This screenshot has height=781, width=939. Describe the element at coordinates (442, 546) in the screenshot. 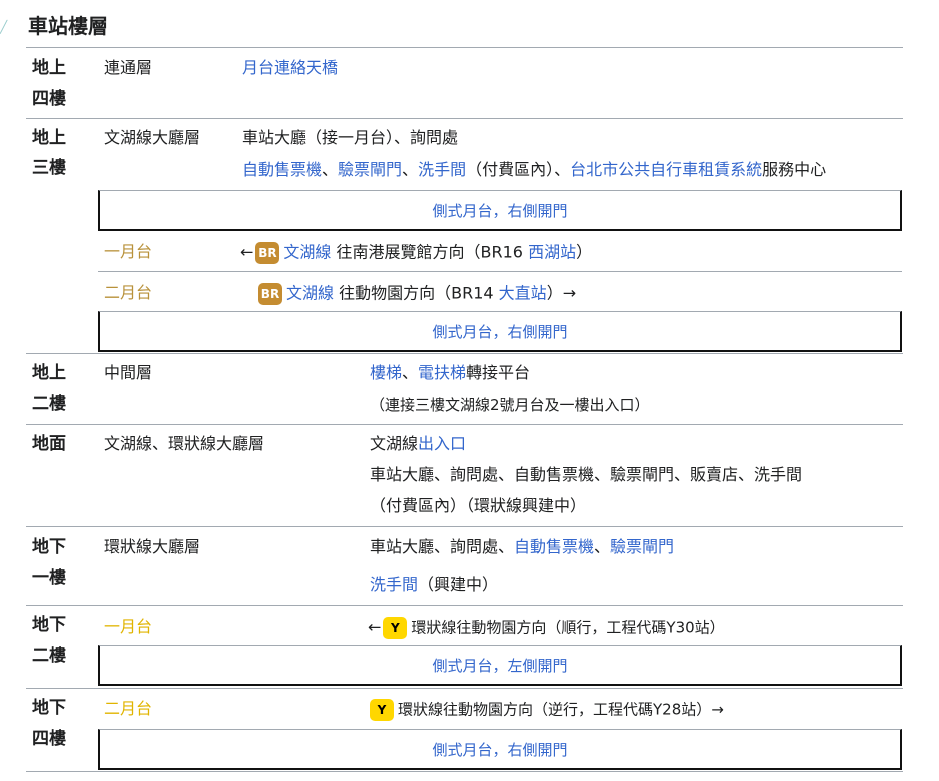

I see `description-text: 車站大廳、詢問處、` at that location.